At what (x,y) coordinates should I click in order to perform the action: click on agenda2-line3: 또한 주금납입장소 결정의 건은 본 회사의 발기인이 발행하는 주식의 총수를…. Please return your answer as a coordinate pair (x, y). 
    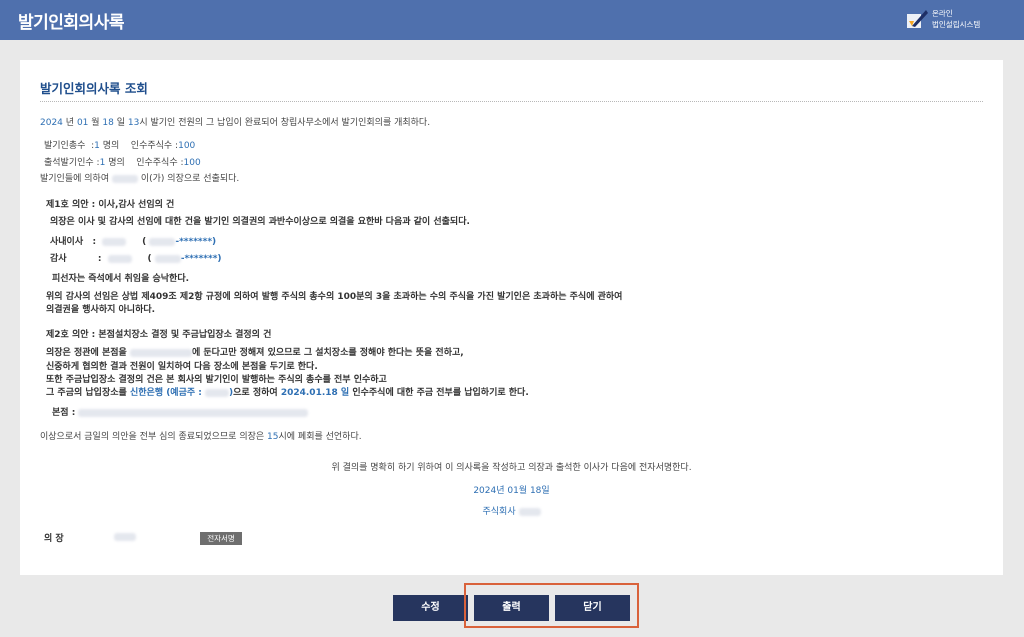
    Looking at the image, I should click on (216, 380).